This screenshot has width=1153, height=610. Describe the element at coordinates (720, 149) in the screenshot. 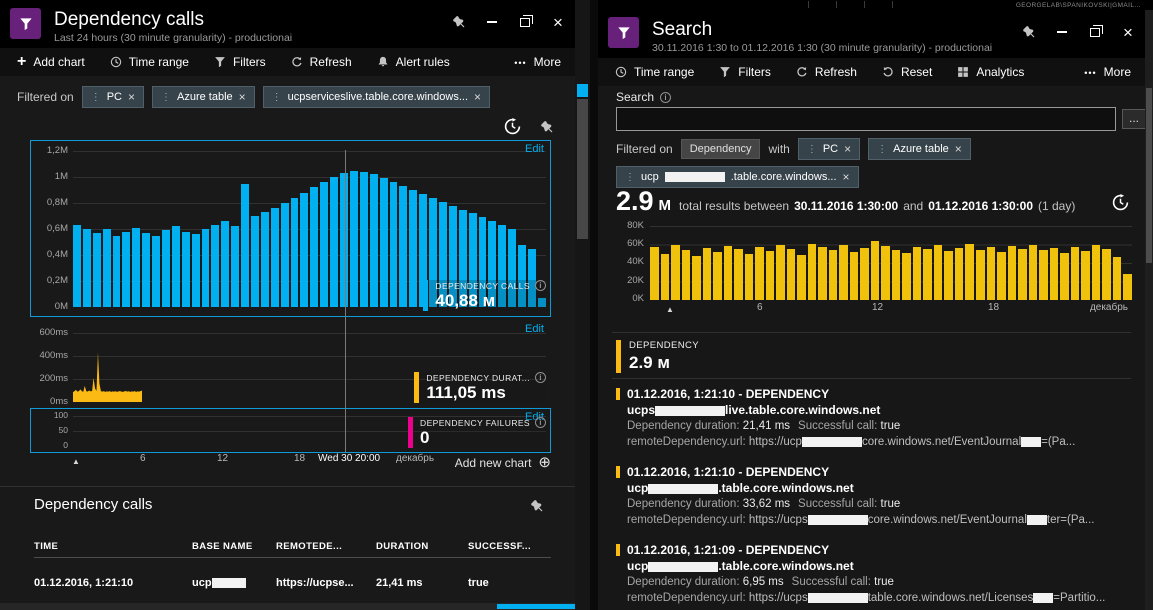

I see `event-type-chip: Dependency` at that location.